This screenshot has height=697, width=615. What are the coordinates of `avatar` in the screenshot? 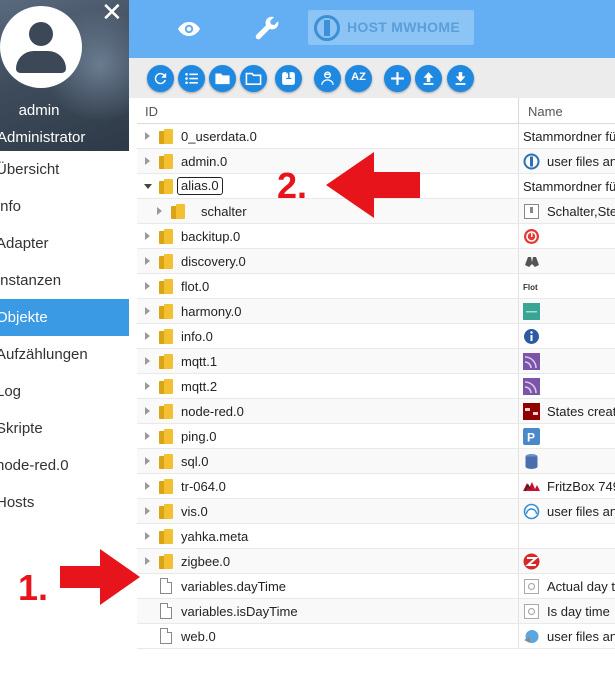 It's located at (41, 47).